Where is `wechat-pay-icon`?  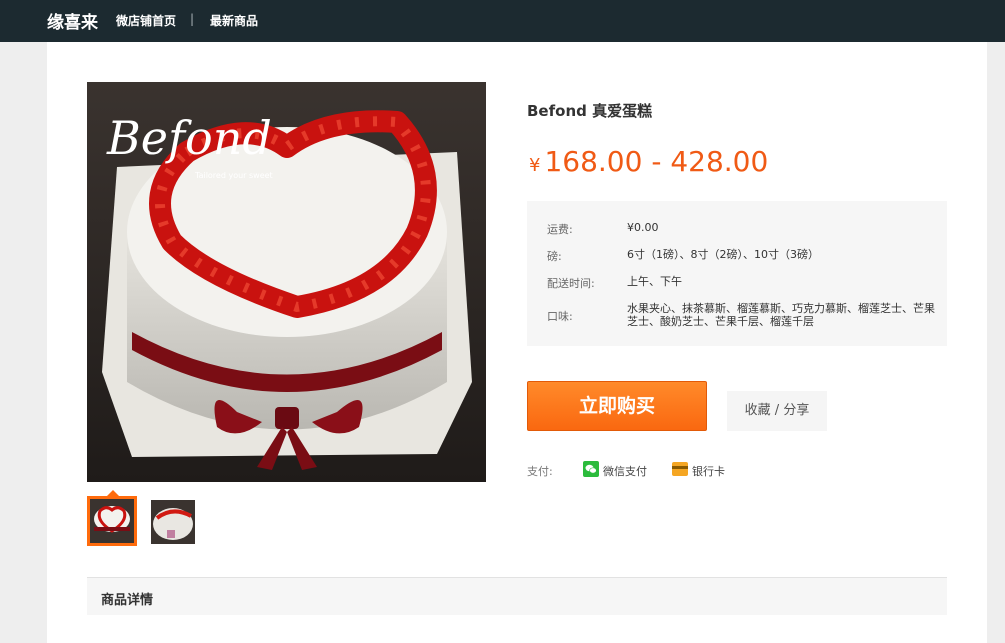 wechat-pay-icon is located at coordinates (591, 469).